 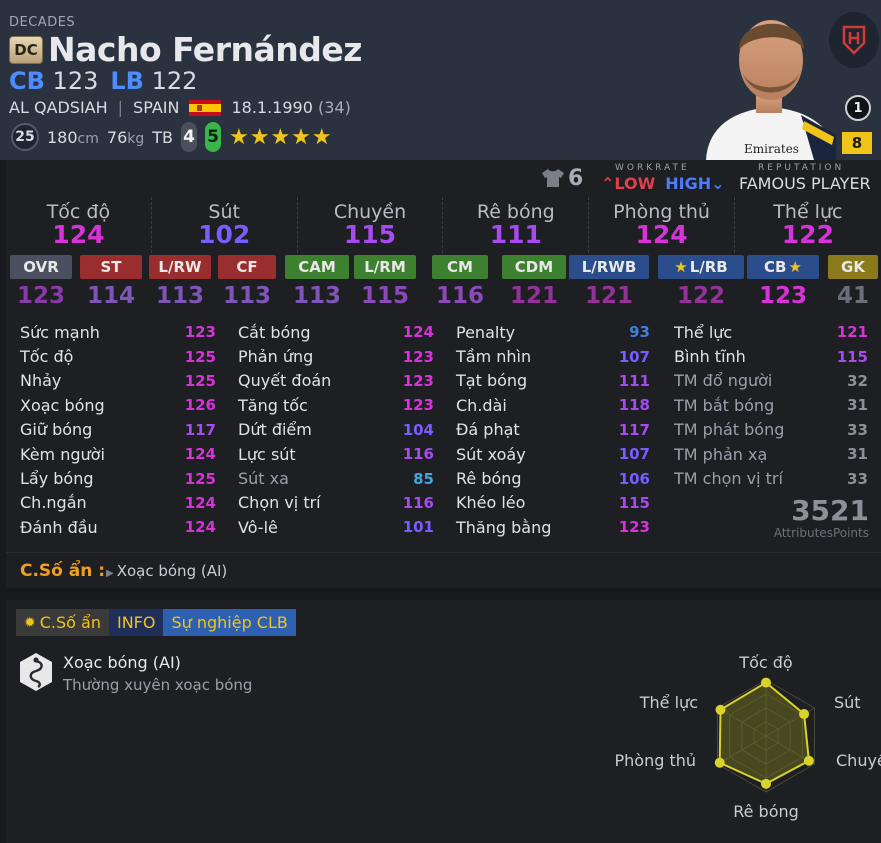 What do you see at coordinates (663, 183) in the screenshot?
I see `workrate-values: ⌃LOW HIGH⌄` at bounding box center [663, 183].